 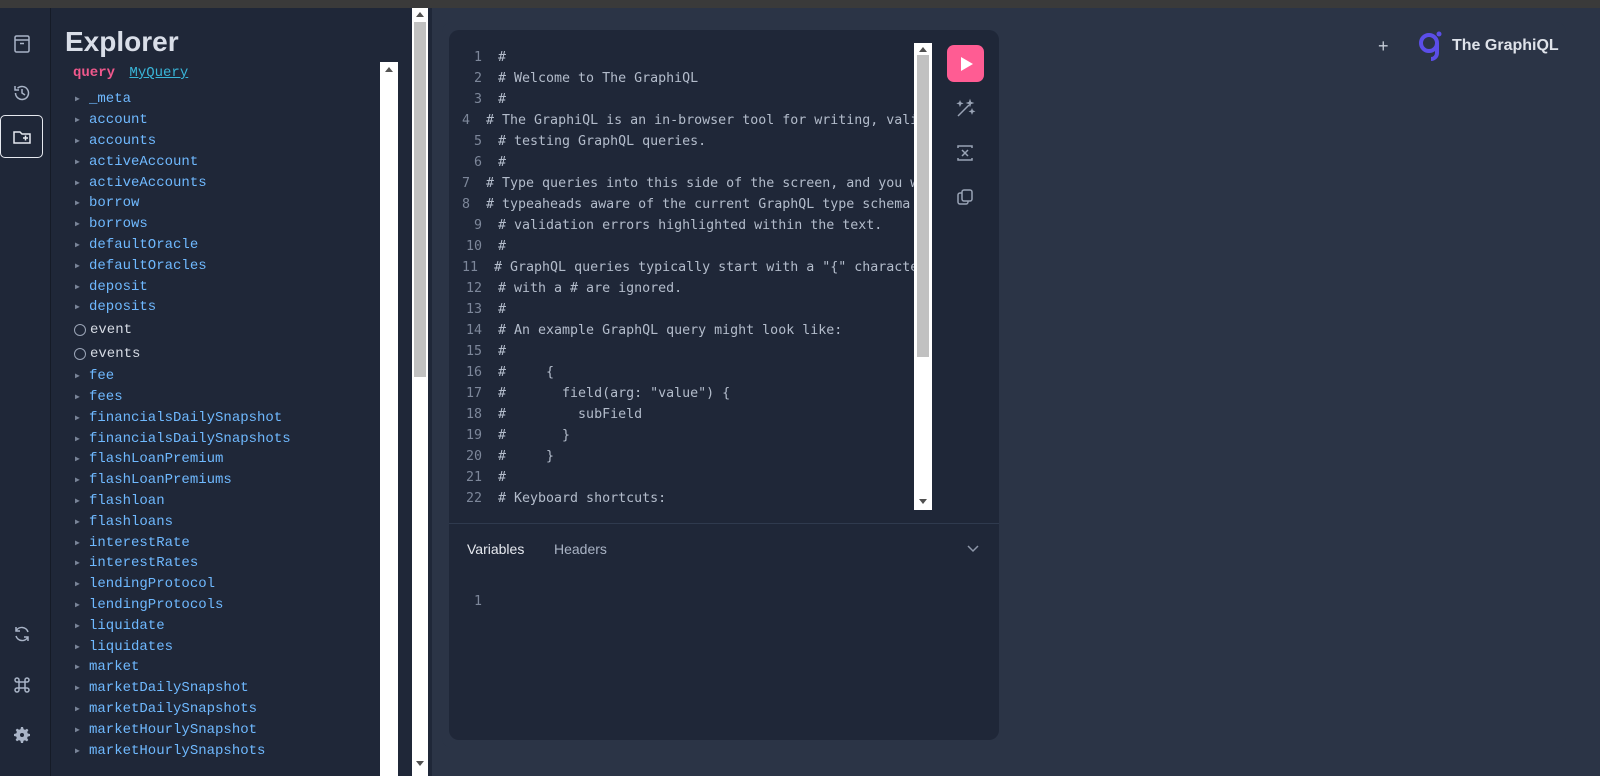 What do you see at coordinates (225, 729) in the screenshot?
I see `explorer-field: ▶ marketHourlySnapshot` at bounding box center [225, 729].